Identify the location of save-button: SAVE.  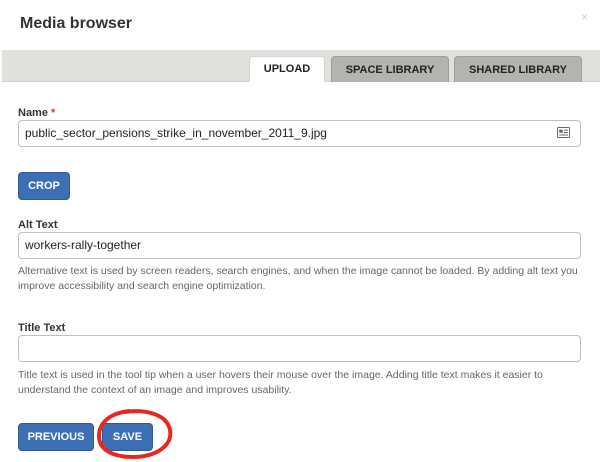
(127, 437).